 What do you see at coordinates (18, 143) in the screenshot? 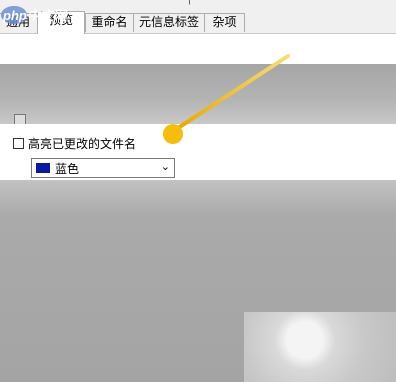
I see `highlight-changed-checkbox` at bounding box center [18, 143].